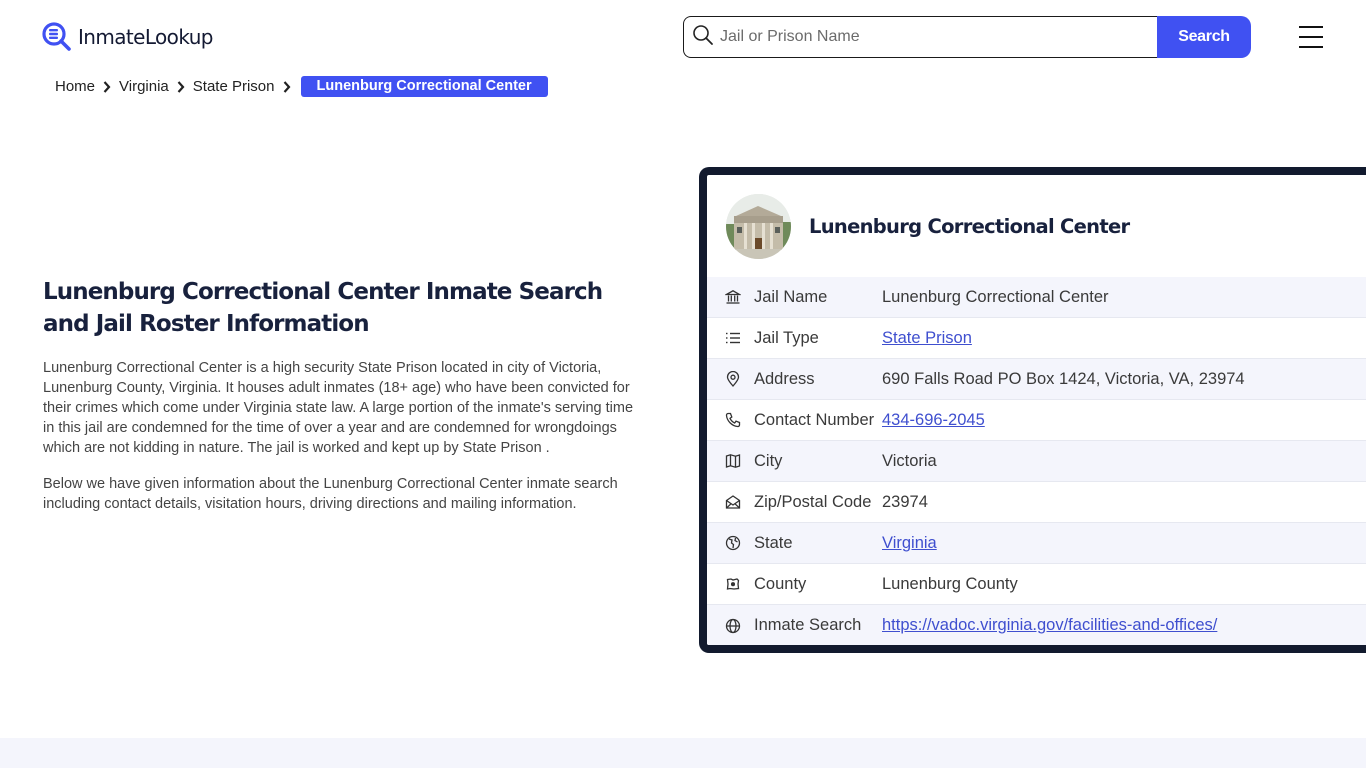 Image resolution: width=1366 pixels, height=768 pixels. Describe the element at coordinates (784, 378) in the screenshot. I see `detail-label: Address` at that location.